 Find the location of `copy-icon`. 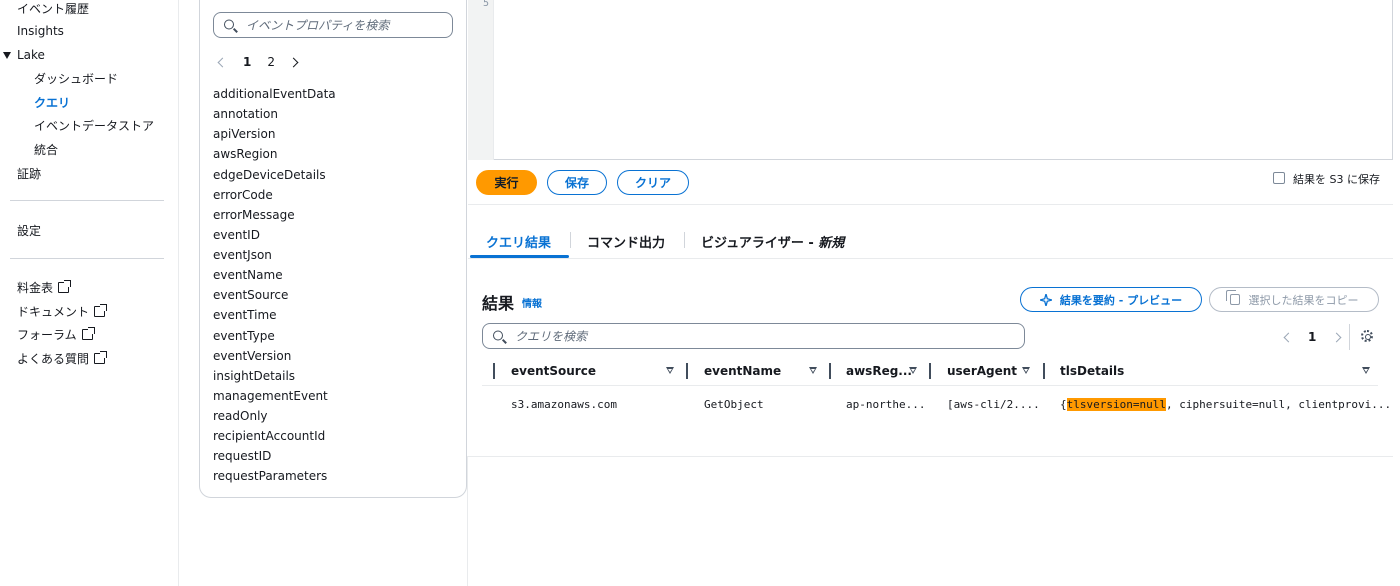

copy-icon is located at coordinates (1232, 297).